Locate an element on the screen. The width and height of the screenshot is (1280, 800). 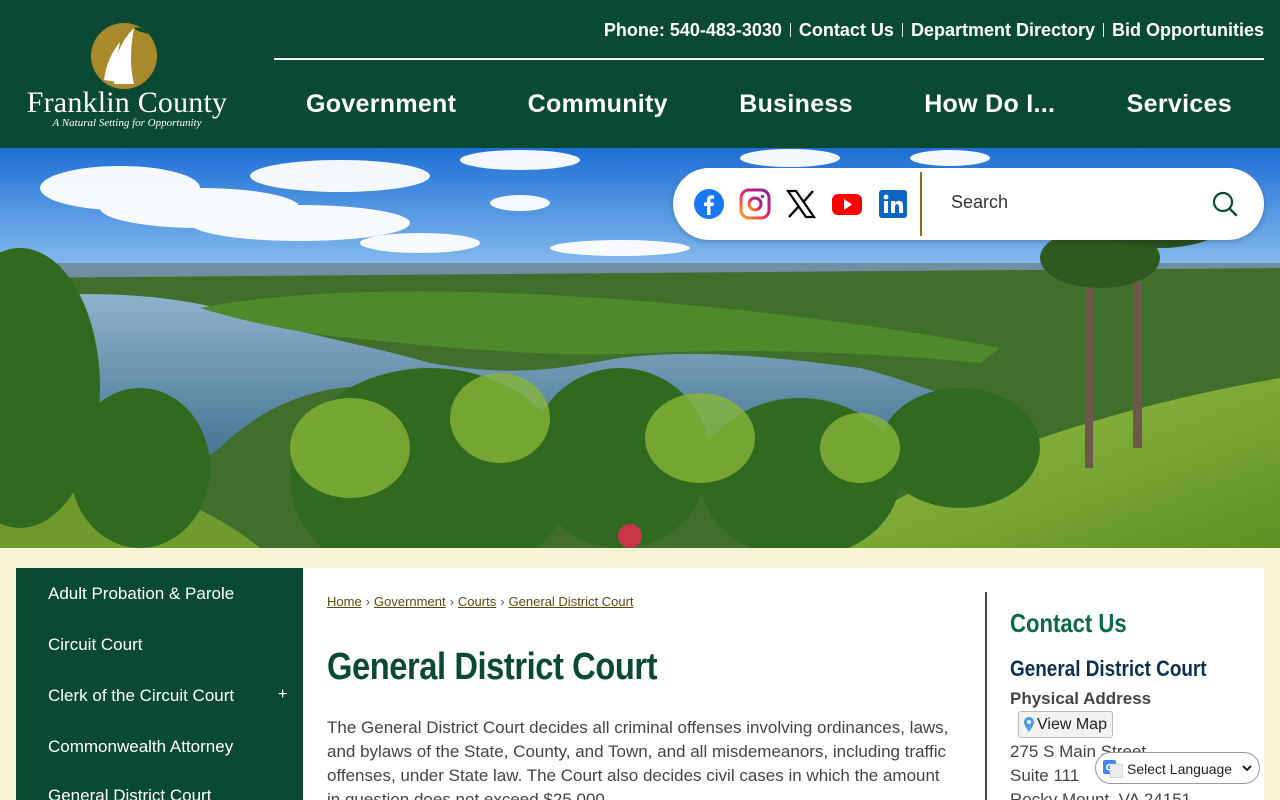
nav-business: Business is located at coordinates (796, 106).